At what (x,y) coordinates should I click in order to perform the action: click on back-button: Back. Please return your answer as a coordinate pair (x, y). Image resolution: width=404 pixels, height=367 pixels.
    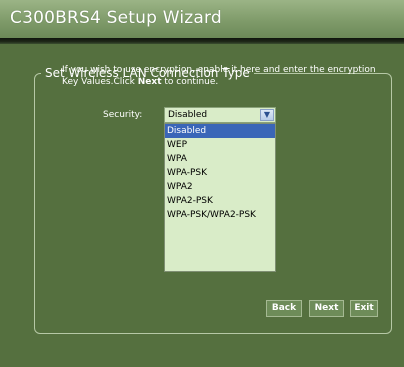
    Looking at the image, I should click on (284, 308).